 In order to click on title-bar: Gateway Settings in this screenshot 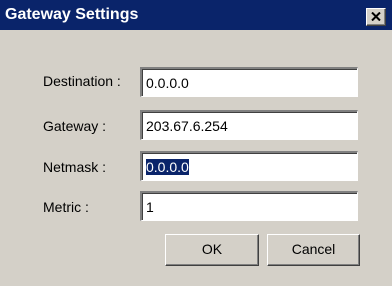, I will do `click(196, 15)`.